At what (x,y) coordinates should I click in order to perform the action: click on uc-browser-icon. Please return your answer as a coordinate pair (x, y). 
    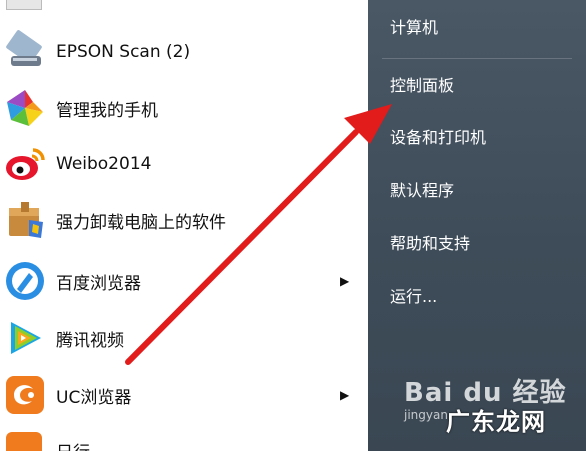
    Looking at the image, I should click on (25, 395).